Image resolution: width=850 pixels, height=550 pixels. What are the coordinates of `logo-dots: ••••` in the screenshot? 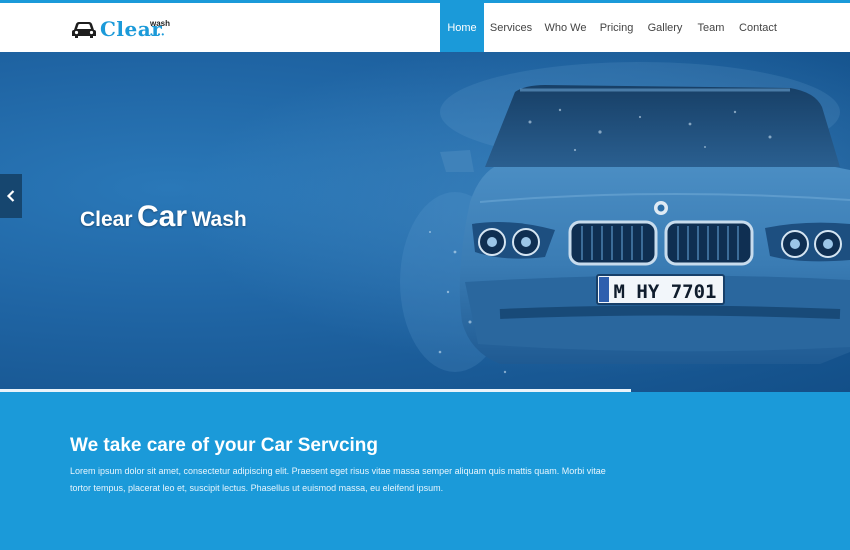 It's located at (158, 34).